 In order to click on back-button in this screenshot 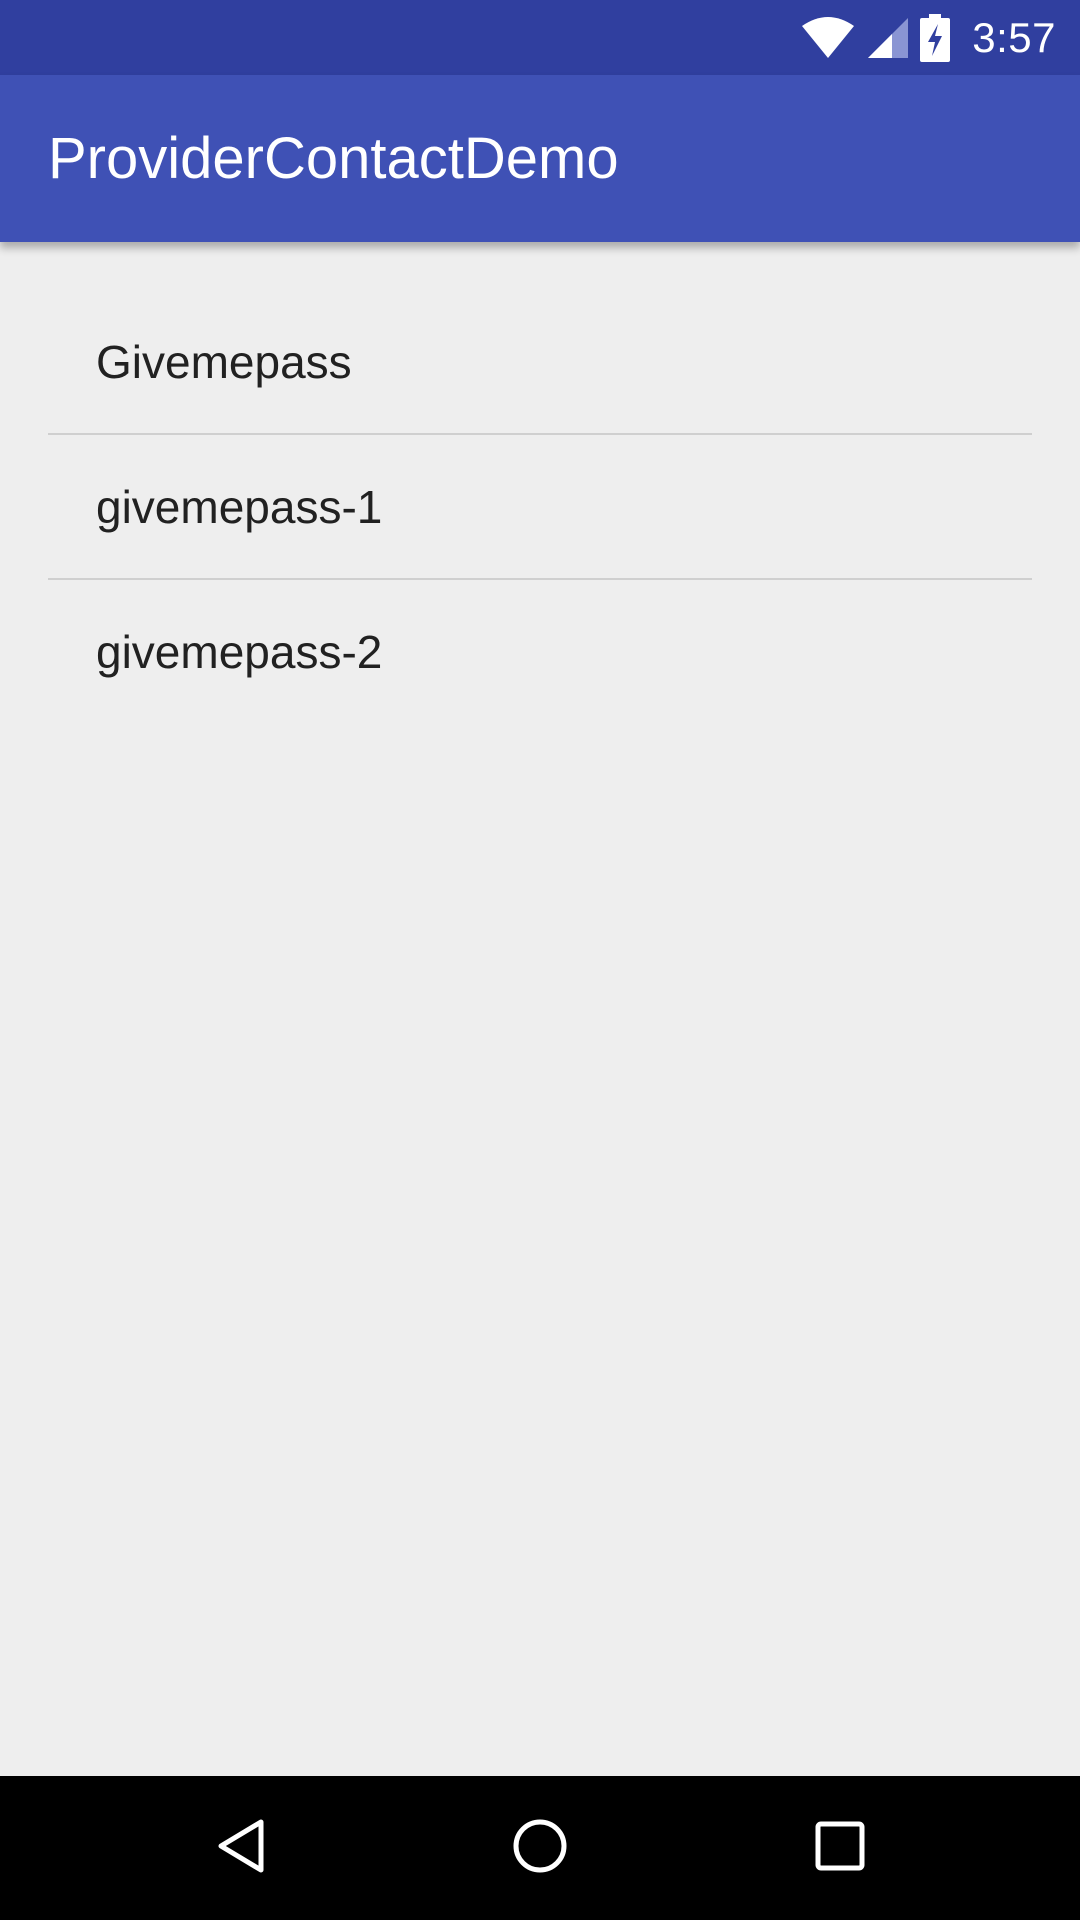, I will do `click(241, 1848)`.